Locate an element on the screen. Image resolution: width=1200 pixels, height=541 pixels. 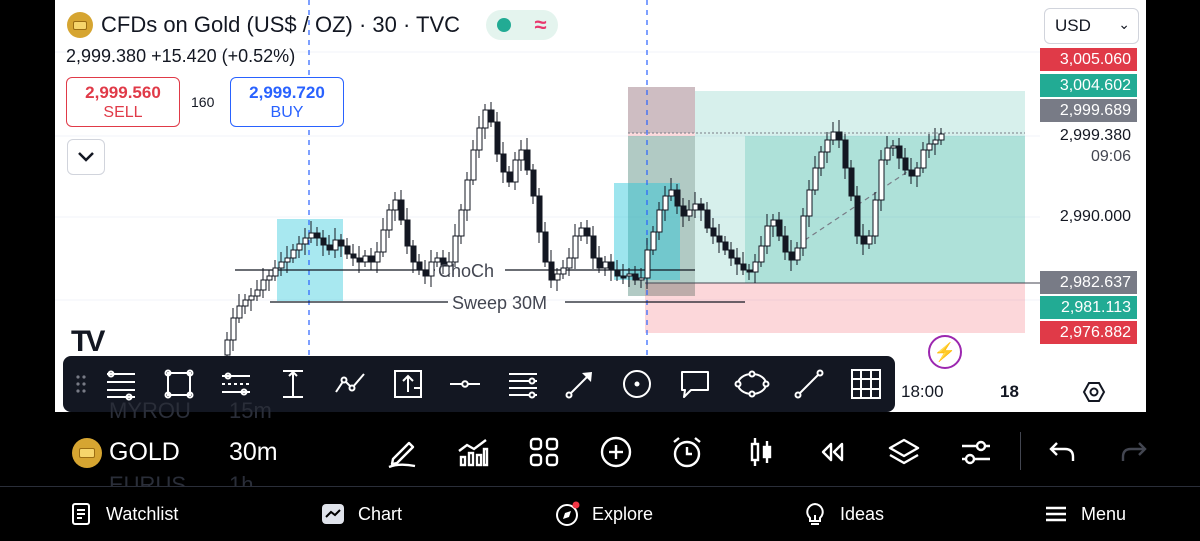
indicators-button is located at coordinates (473, 452).